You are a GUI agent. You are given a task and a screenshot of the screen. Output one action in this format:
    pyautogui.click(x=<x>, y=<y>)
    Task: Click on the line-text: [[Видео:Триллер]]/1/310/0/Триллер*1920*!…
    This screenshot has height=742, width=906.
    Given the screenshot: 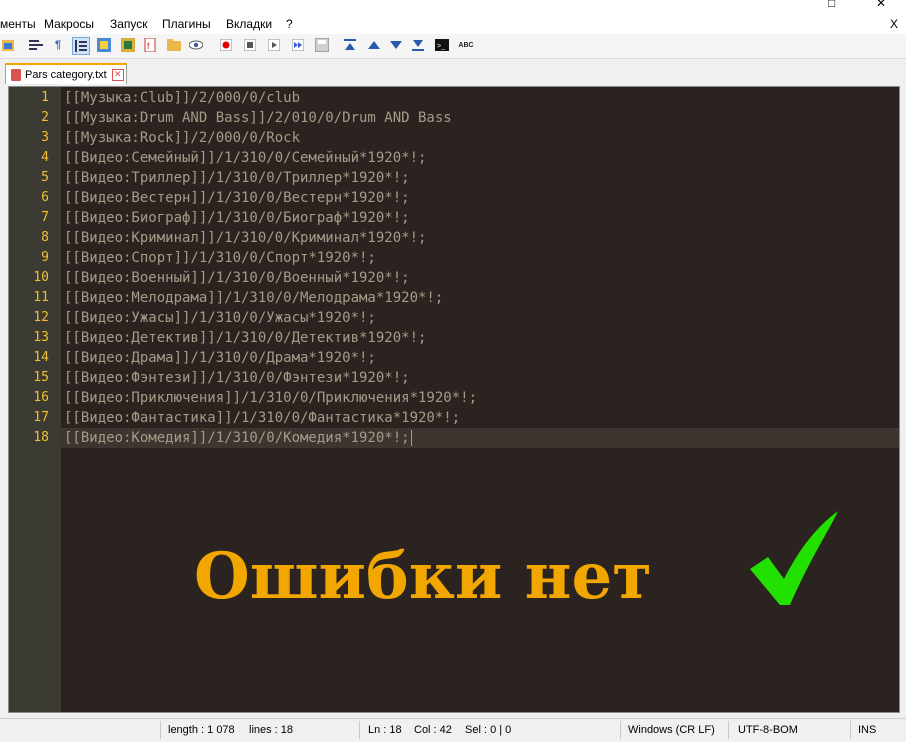 What is the action you would take?
    pyautogui.click(x=237, y=178)
    